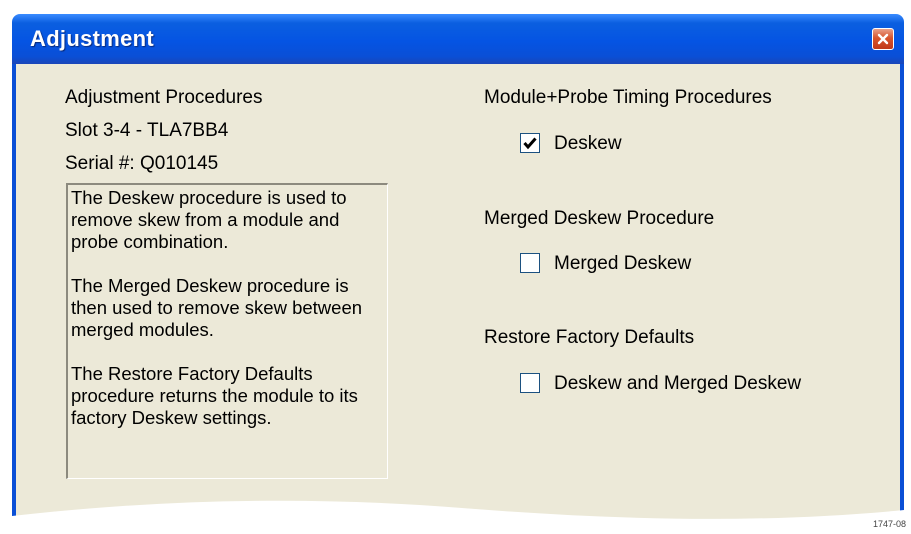 This screenshot has width=911, height=534. What do you see at coordinates (599, 218) in the screenshot?
I see `merged-deskew-procedure-heading: Merged Deskew Procedure` at bounding box center [599, 218].